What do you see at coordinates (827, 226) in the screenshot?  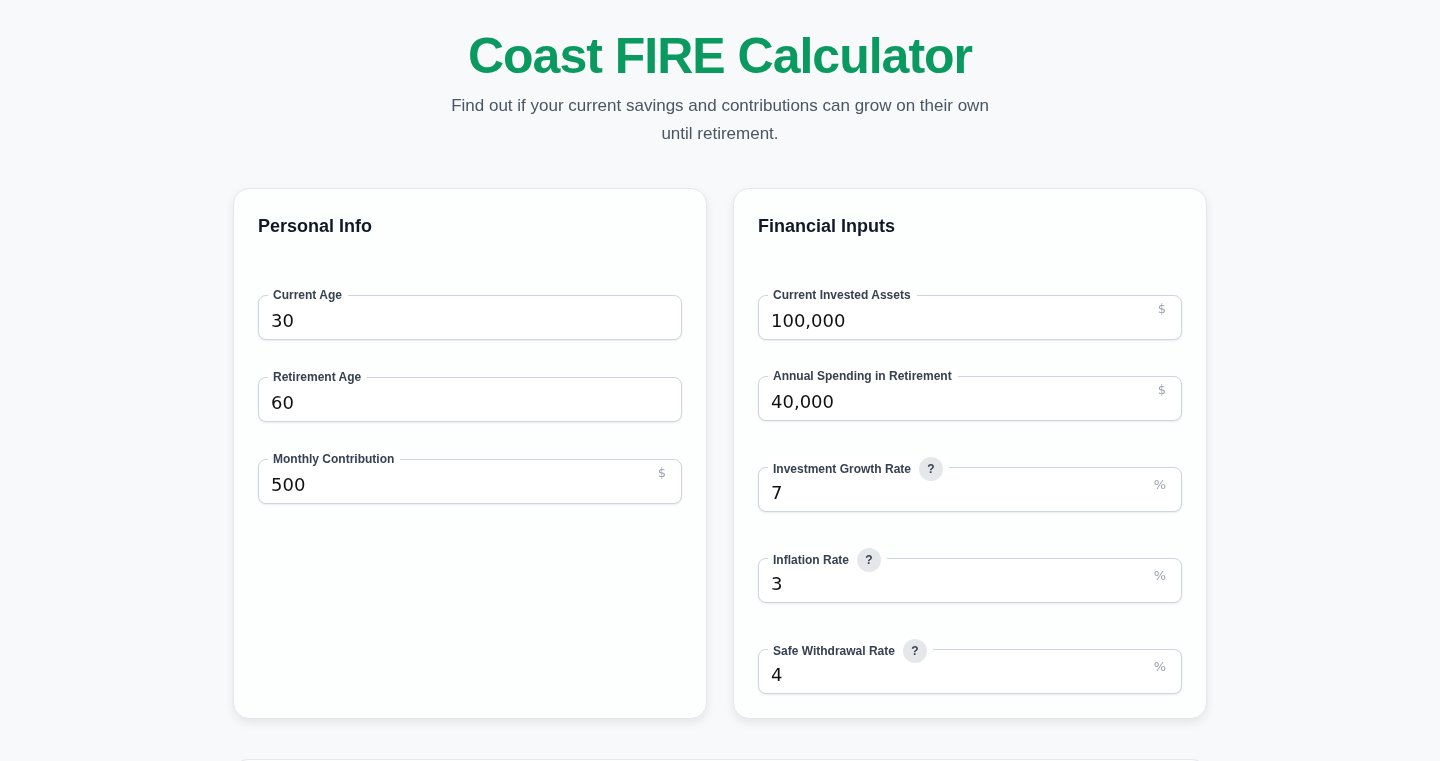 I see `card-heading: Financial Inputs` at bounding box center [827, 226].